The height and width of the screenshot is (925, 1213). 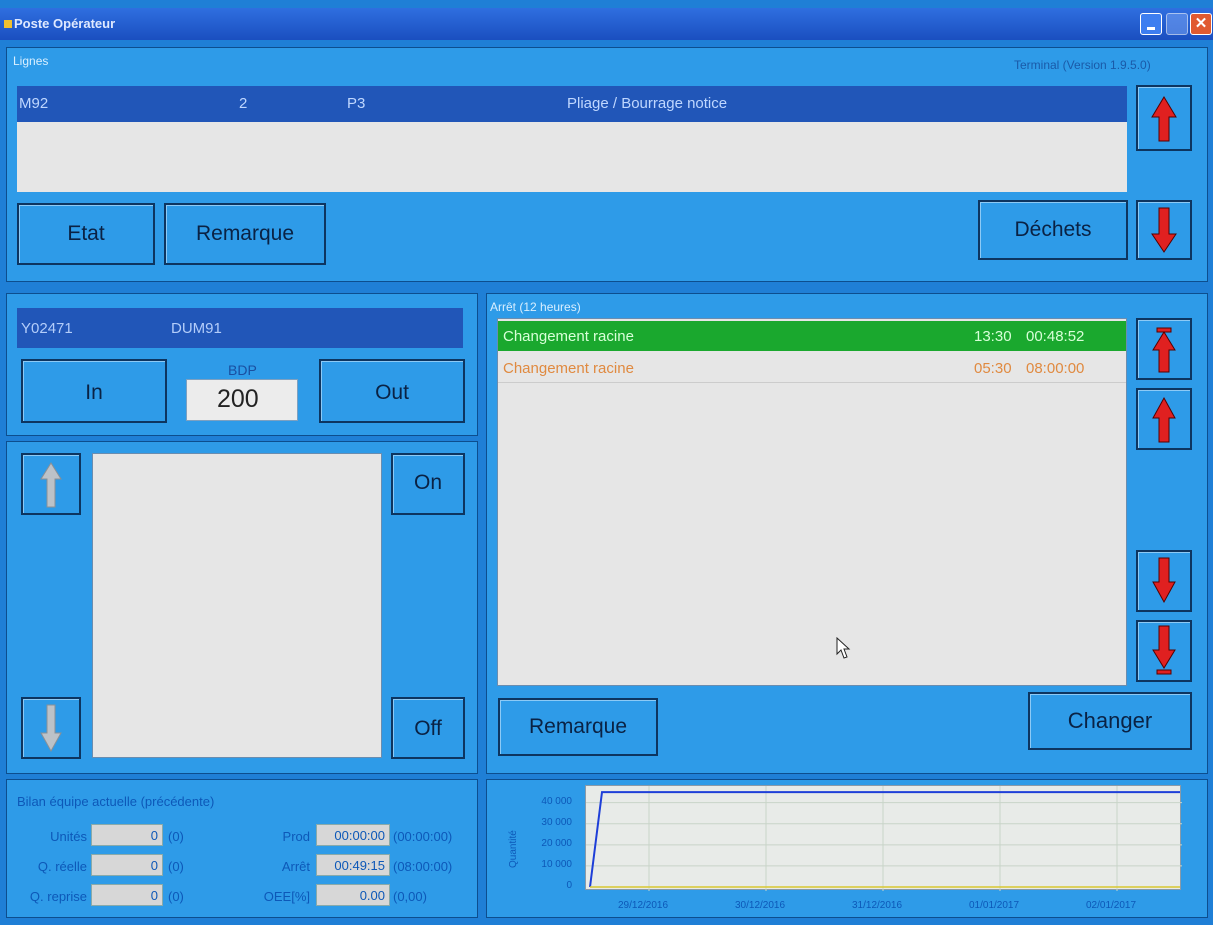 I want to click on prod-label: Prod, so click(x=296, y=836).